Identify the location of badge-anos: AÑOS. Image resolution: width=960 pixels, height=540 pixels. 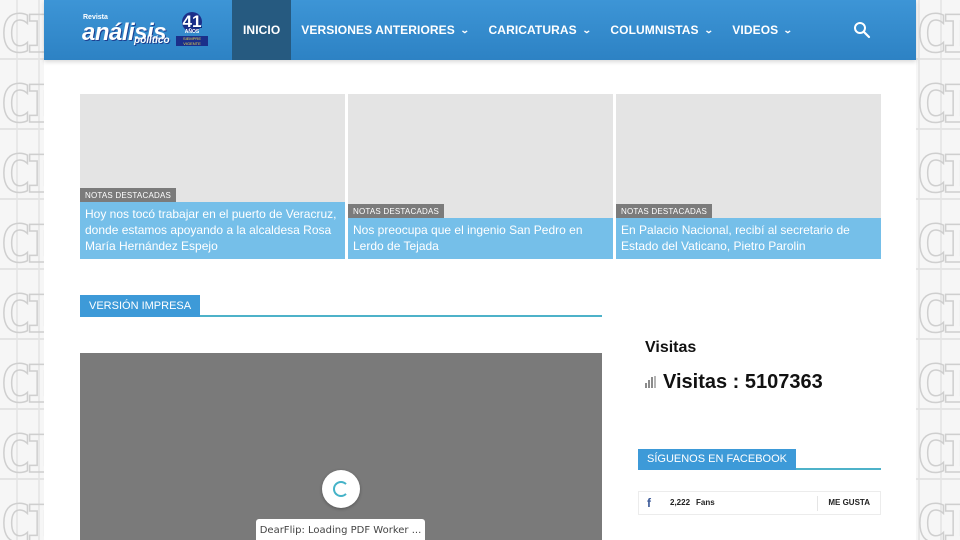
(192, 32).